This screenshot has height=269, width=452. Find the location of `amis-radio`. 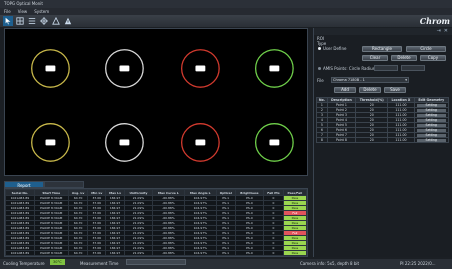

amis-radio is located at coordinates (319, 68).